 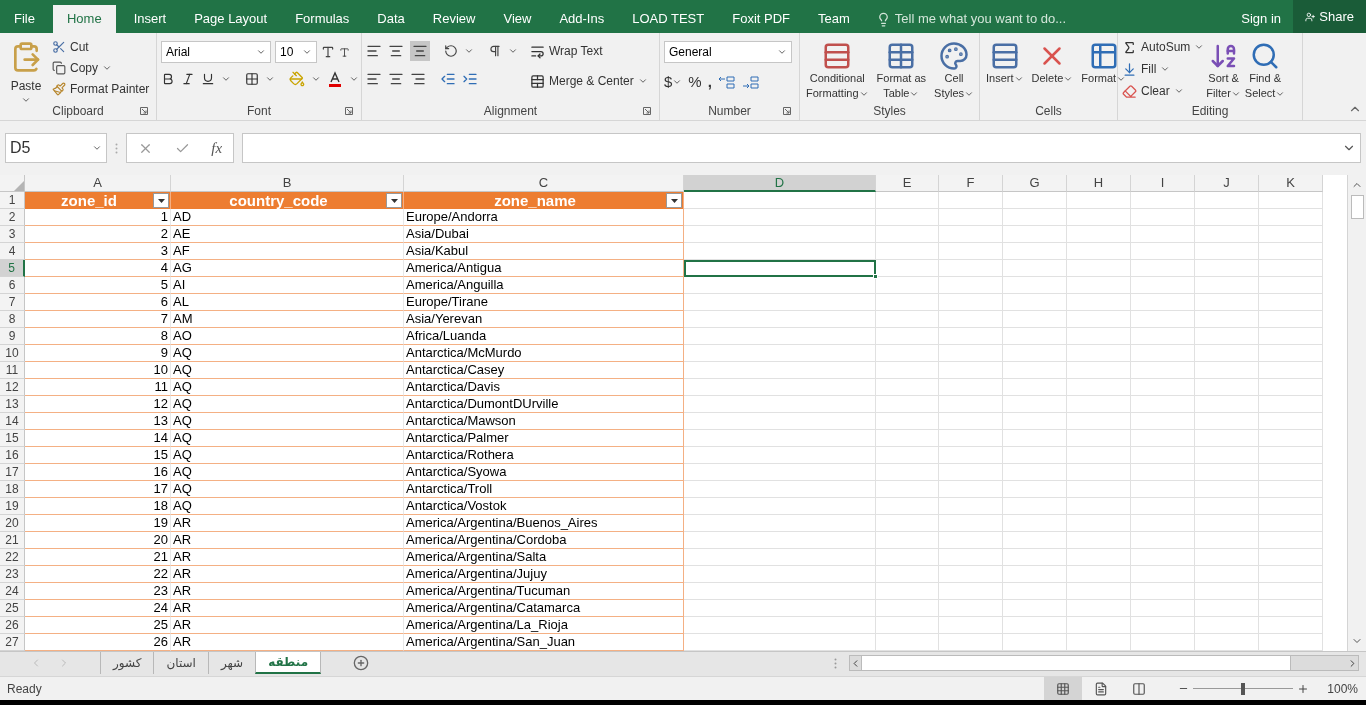 I want to click on row-header: 26, so click(x=12, y=625).